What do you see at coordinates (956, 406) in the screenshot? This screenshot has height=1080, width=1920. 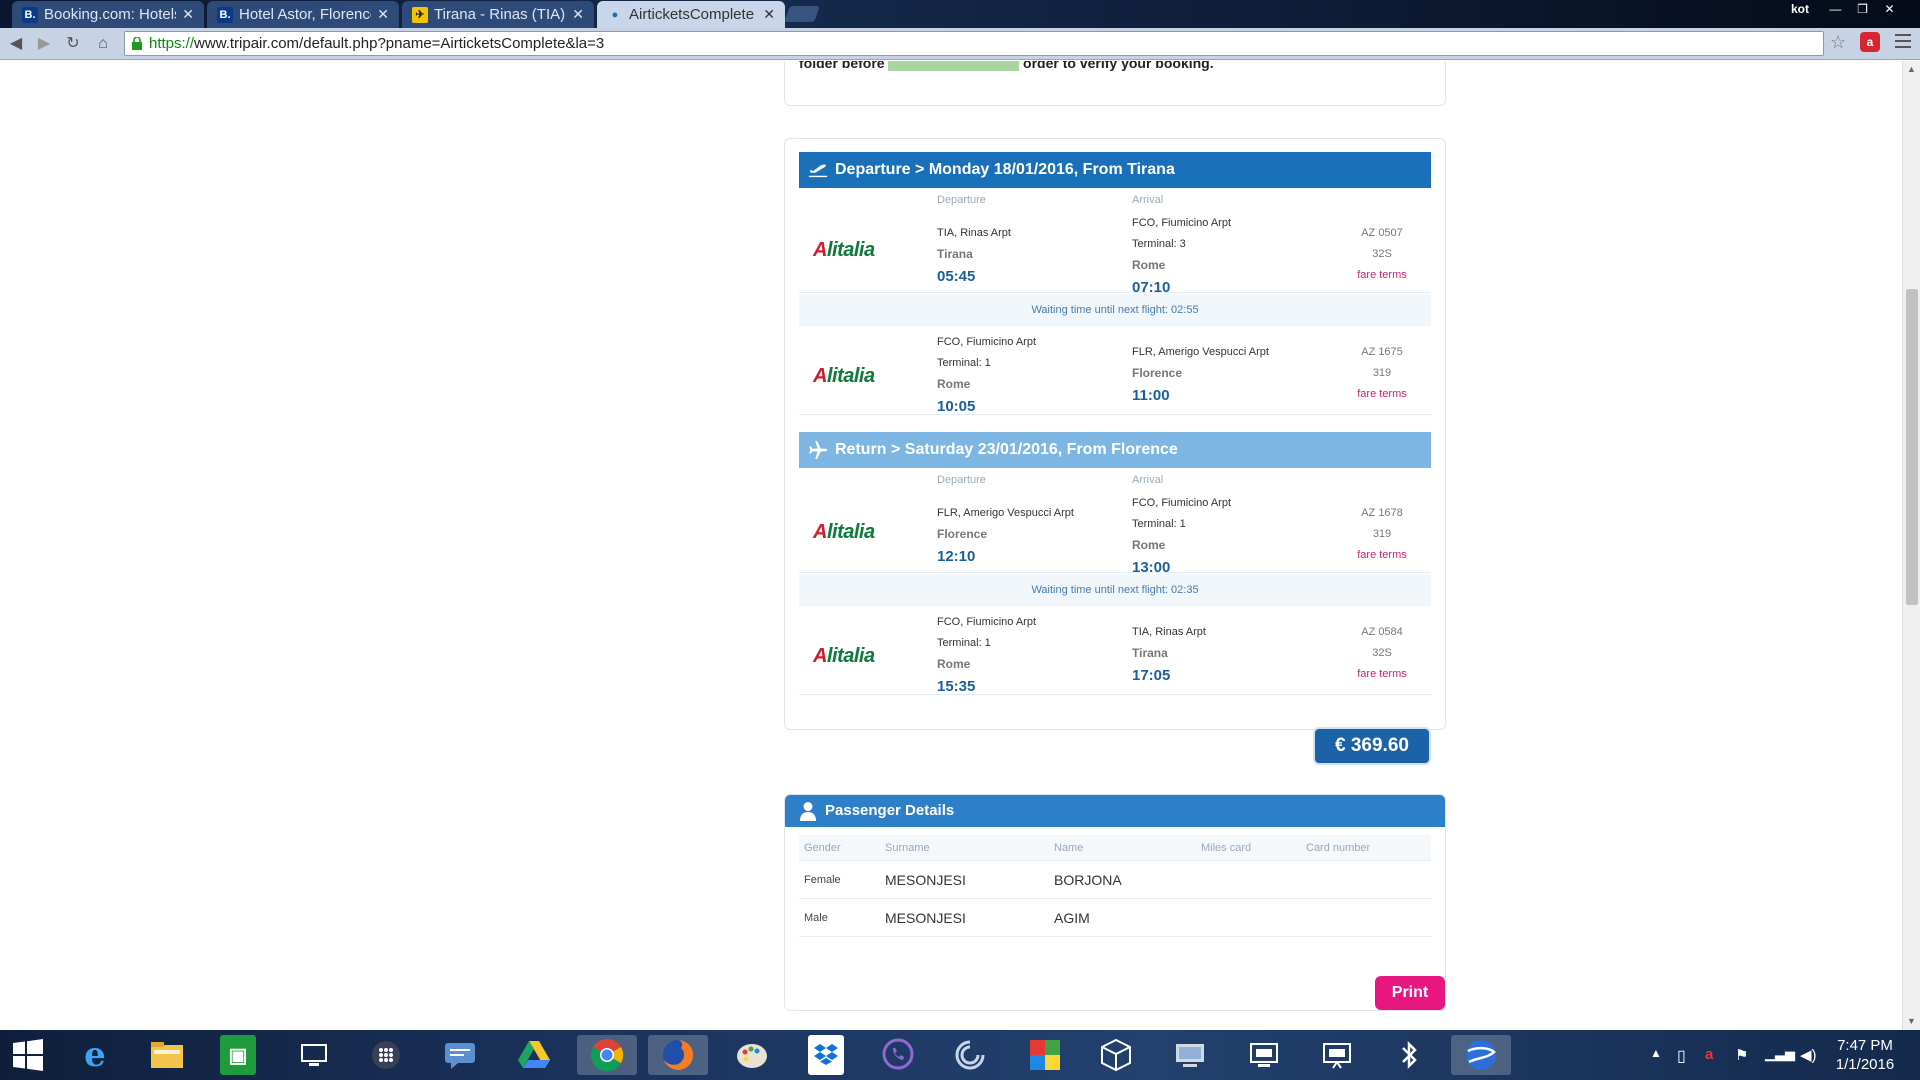 I see `departure-time: 10:05` at bounding box center [956, 406].